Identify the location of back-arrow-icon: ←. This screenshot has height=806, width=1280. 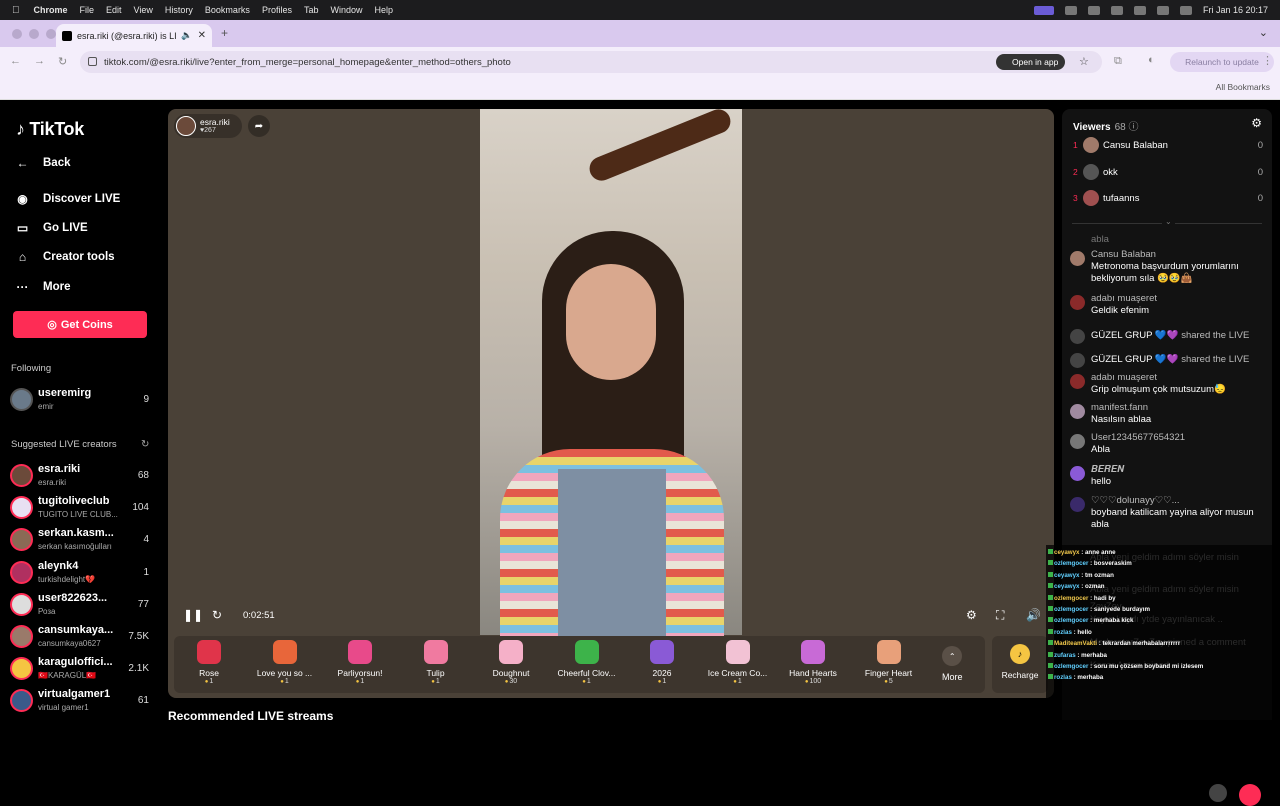
(15, 61).